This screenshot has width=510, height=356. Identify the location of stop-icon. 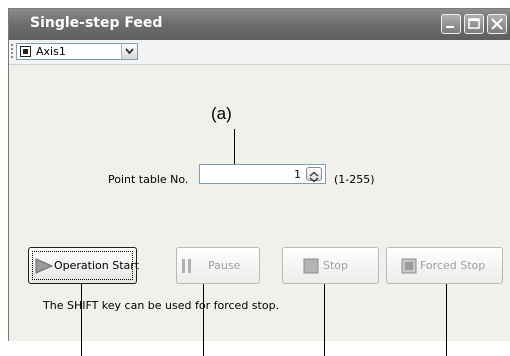
(311, 266).